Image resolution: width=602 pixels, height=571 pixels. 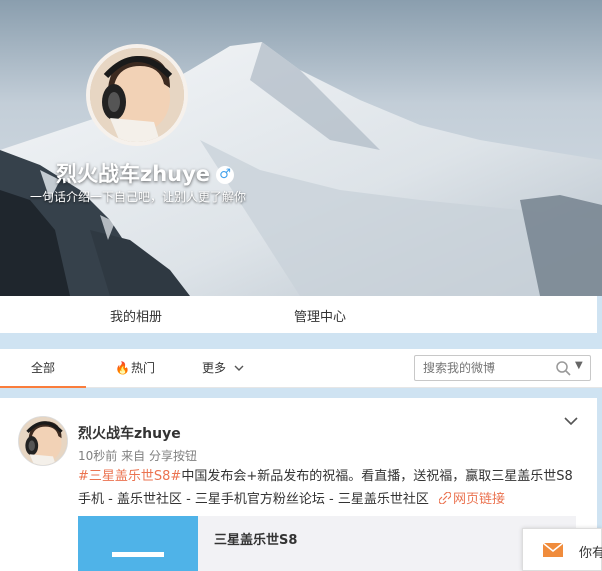 I want to click on post-share-card: 三星盖乐世S8, so click(x=327, y=543).